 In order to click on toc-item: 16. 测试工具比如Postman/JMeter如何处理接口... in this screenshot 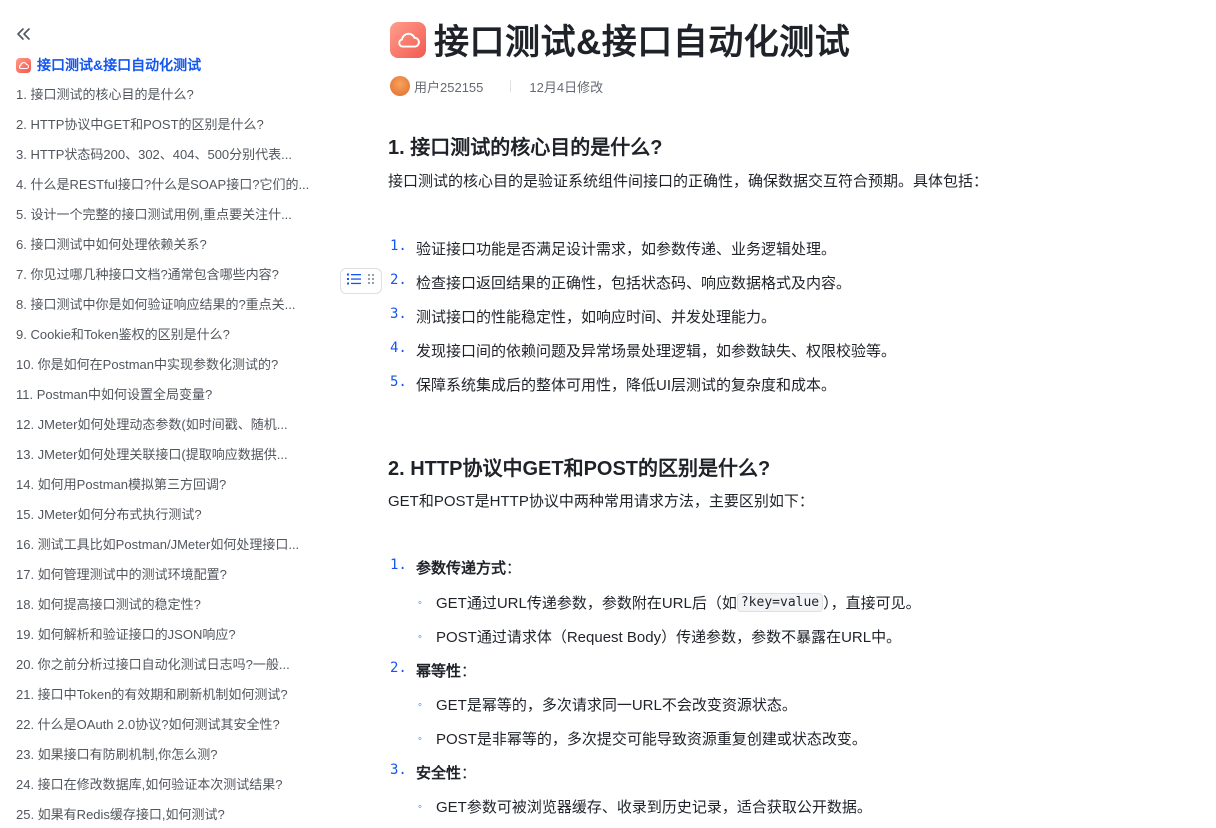, I will do `click(169, 545)`.